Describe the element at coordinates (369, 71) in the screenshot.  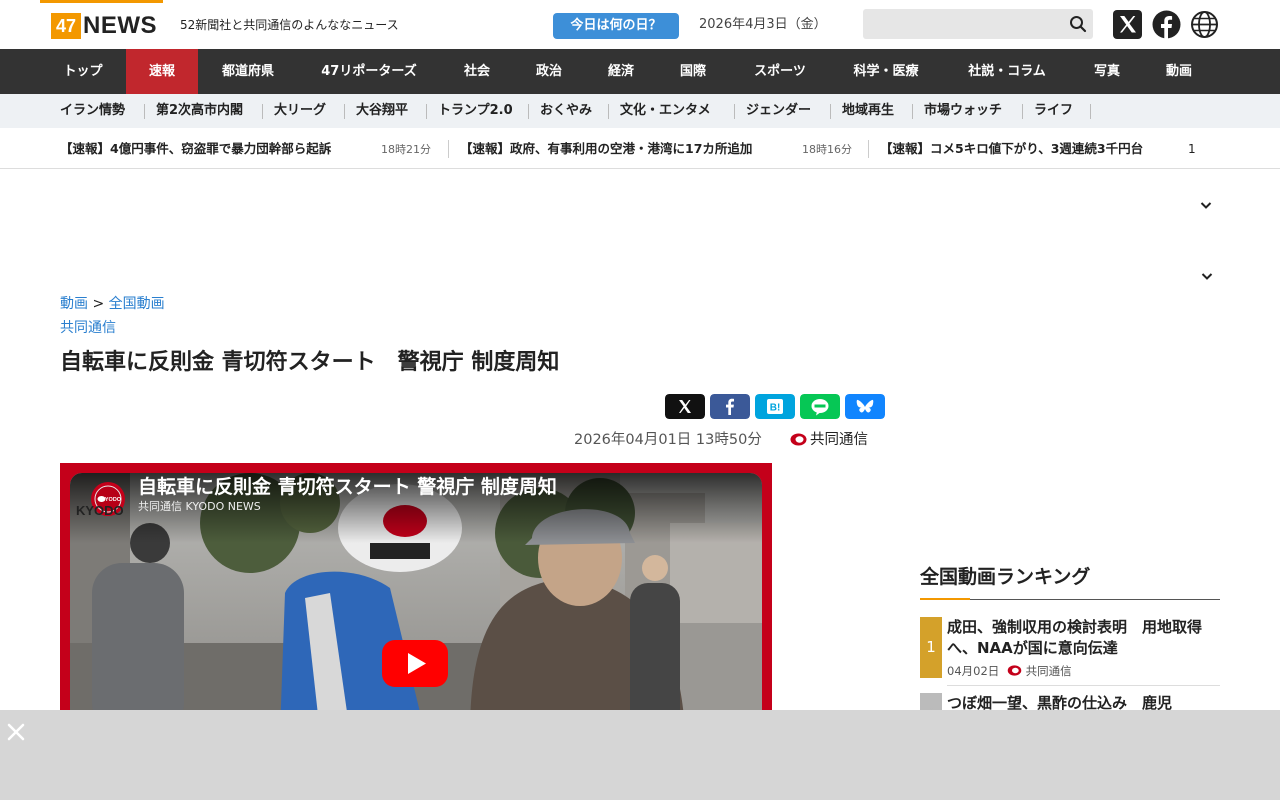
I see `main-nav-item: 47リポーターズ` at that location.